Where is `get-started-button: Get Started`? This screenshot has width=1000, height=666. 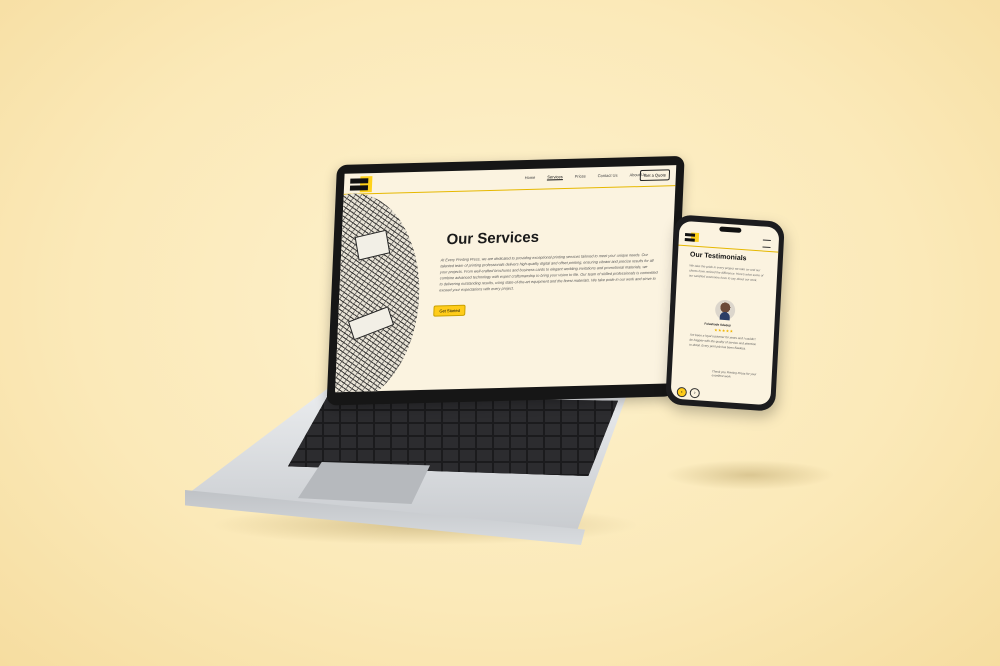 get-started-button: Get Started is located at coordinates (450, 310).